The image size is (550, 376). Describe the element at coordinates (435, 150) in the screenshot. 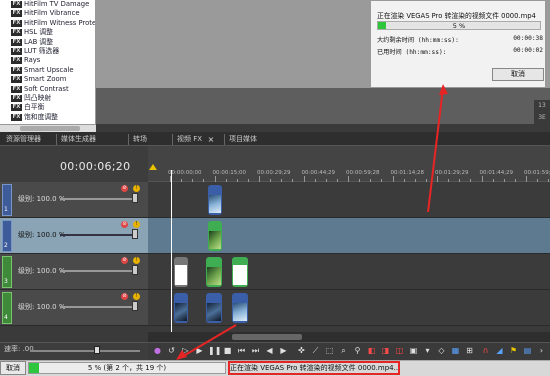

I see `arrow-to-dialog-line` at that location.